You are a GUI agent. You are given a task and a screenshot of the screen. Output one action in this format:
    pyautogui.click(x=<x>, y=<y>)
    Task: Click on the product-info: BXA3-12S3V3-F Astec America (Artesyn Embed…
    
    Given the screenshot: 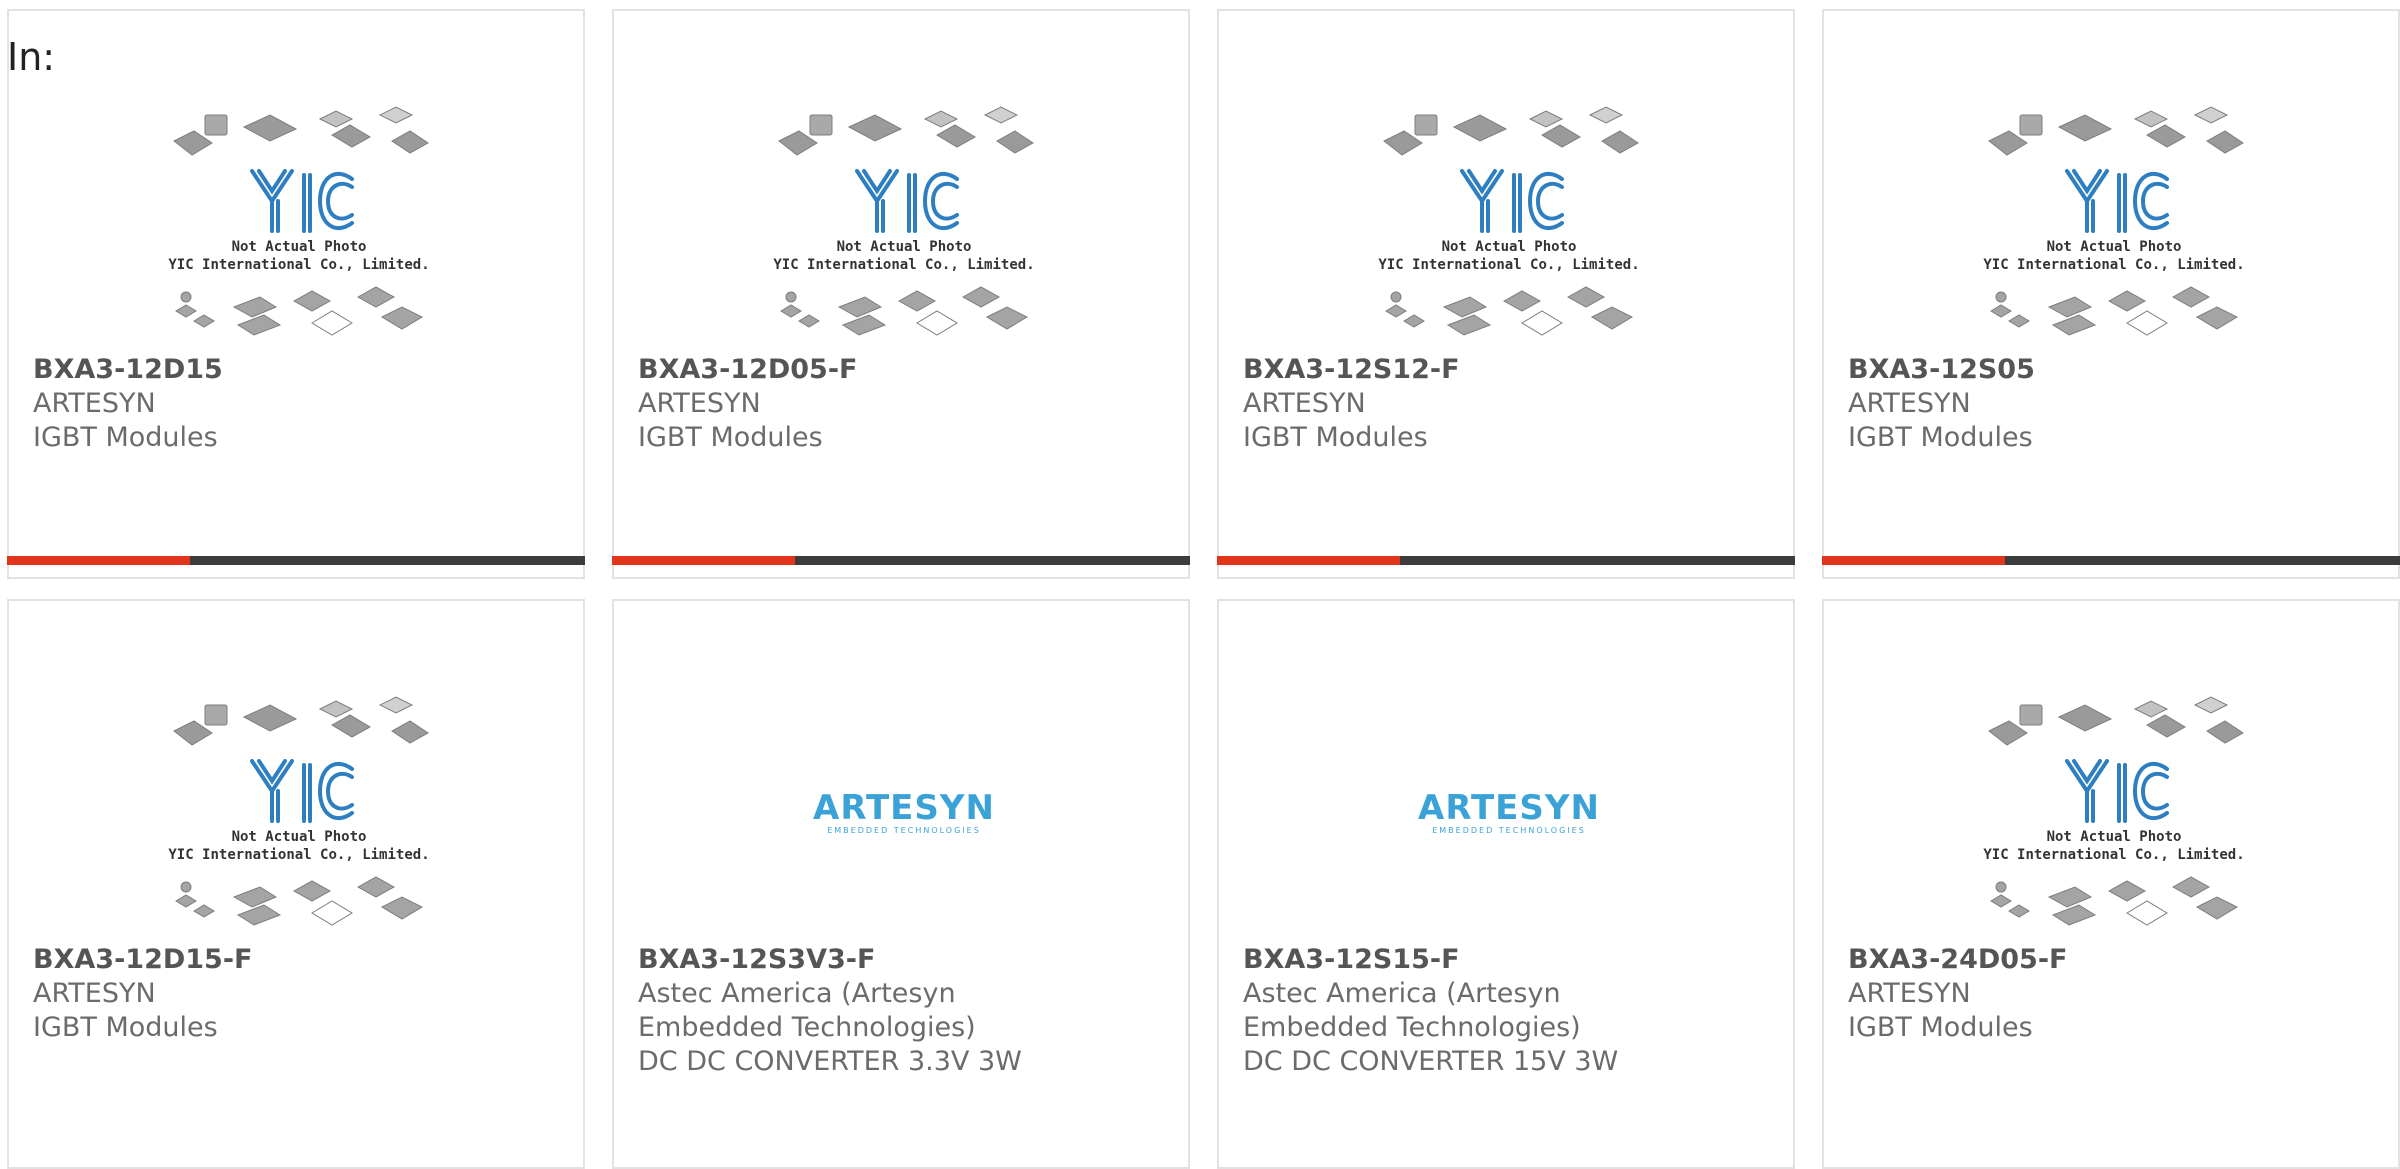 What is the action you would take?
    pyautogui.click(x=903, y=1011)
    